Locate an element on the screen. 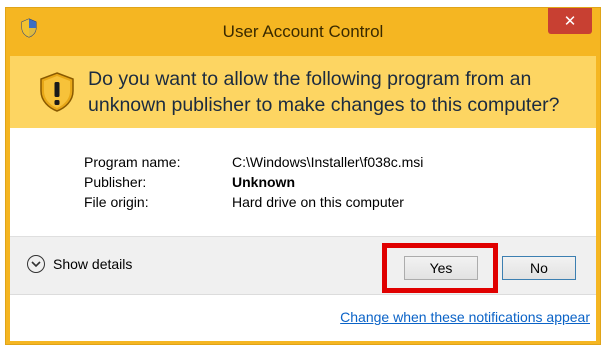 The width and height of the screenshot is (608, 347). show-details-toggle: Show details is located at coordinates (79, 264).